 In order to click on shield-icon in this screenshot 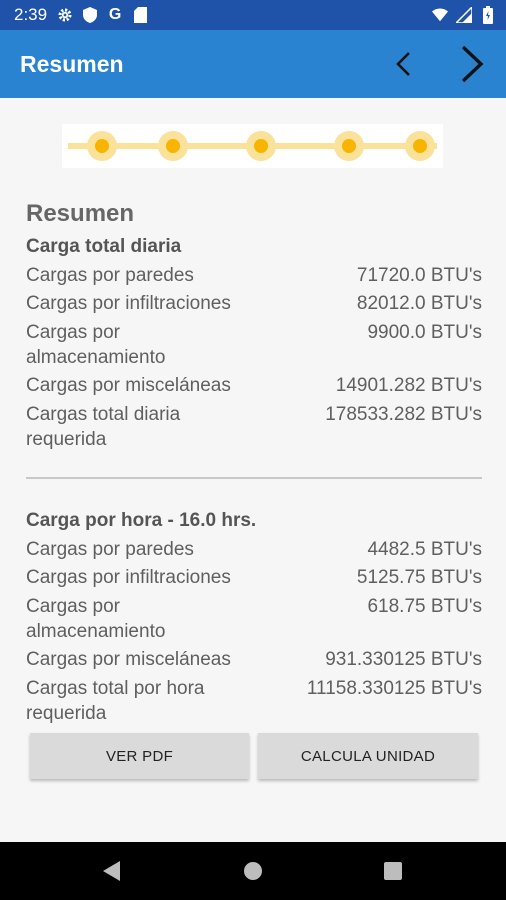, I will do `click(90, 15)`.